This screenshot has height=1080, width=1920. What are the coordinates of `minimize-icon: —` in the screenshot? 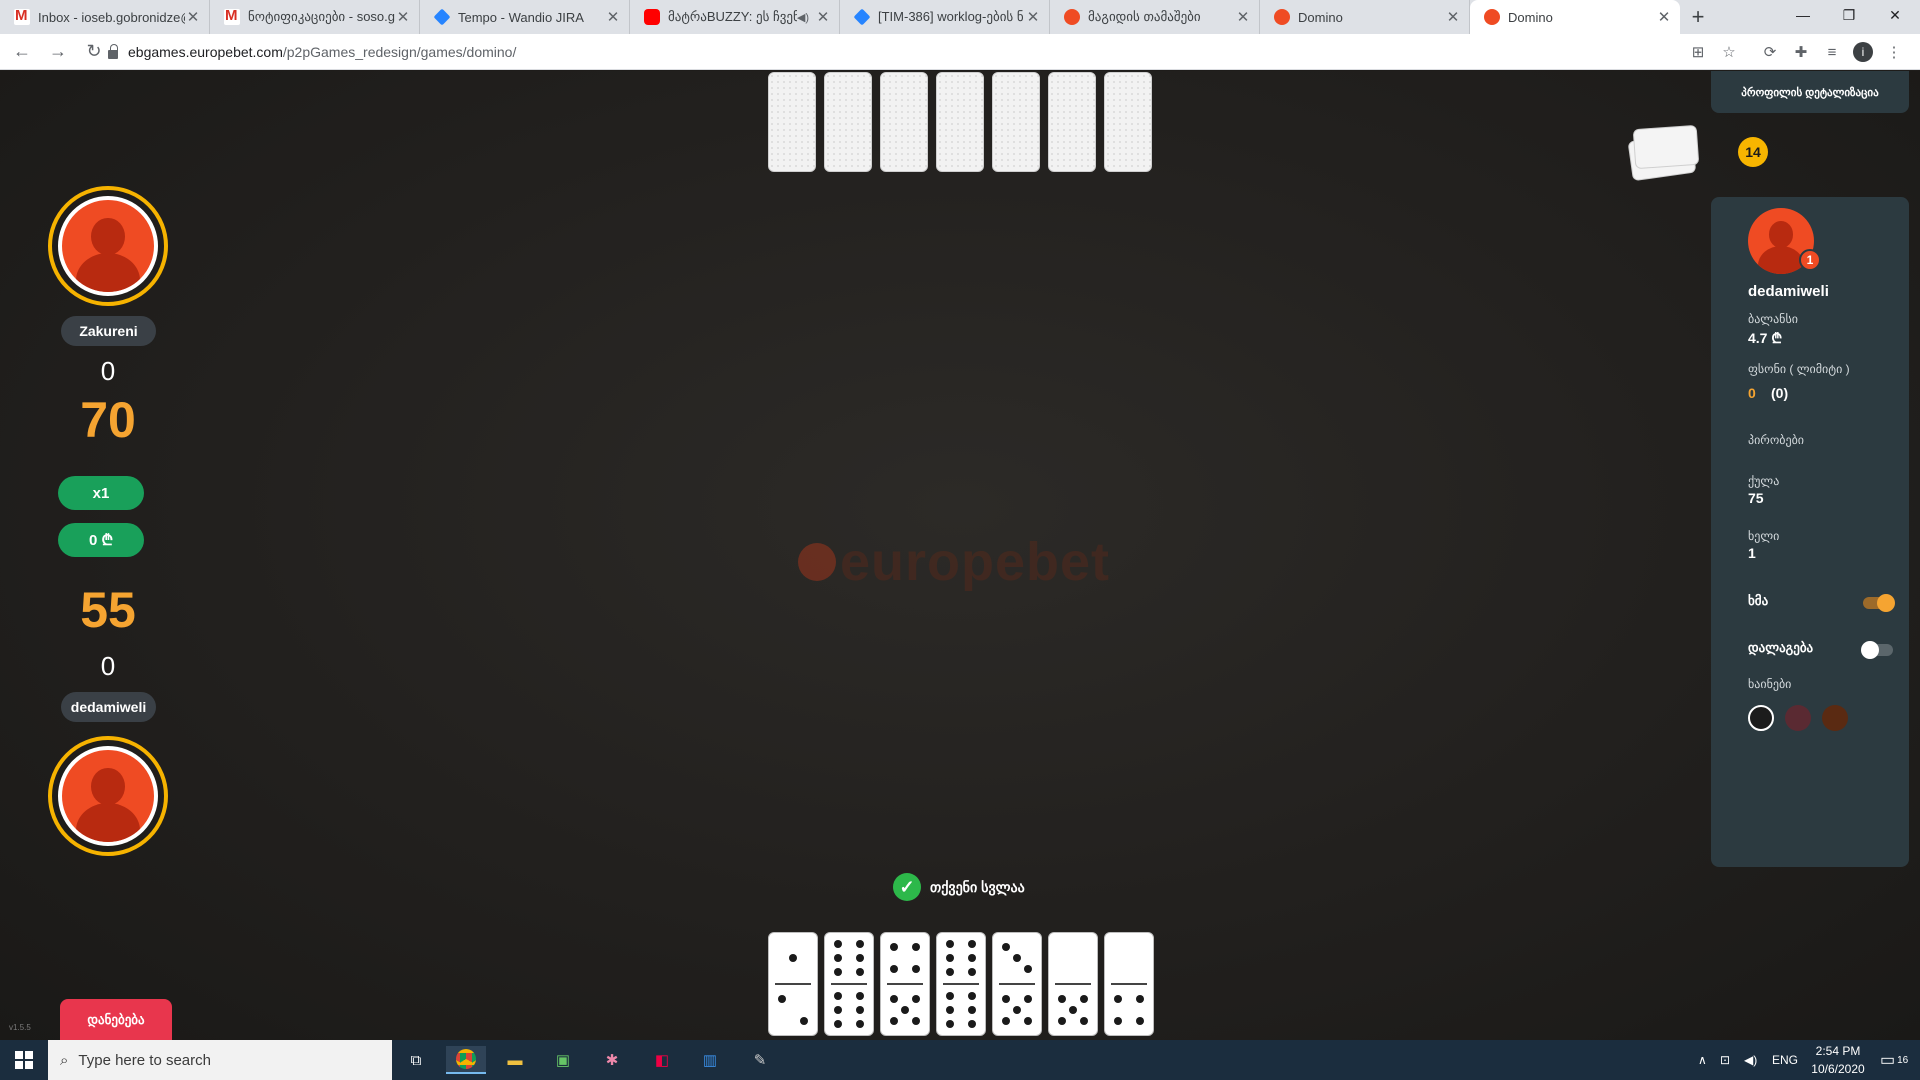 It's located at (1803, 15).